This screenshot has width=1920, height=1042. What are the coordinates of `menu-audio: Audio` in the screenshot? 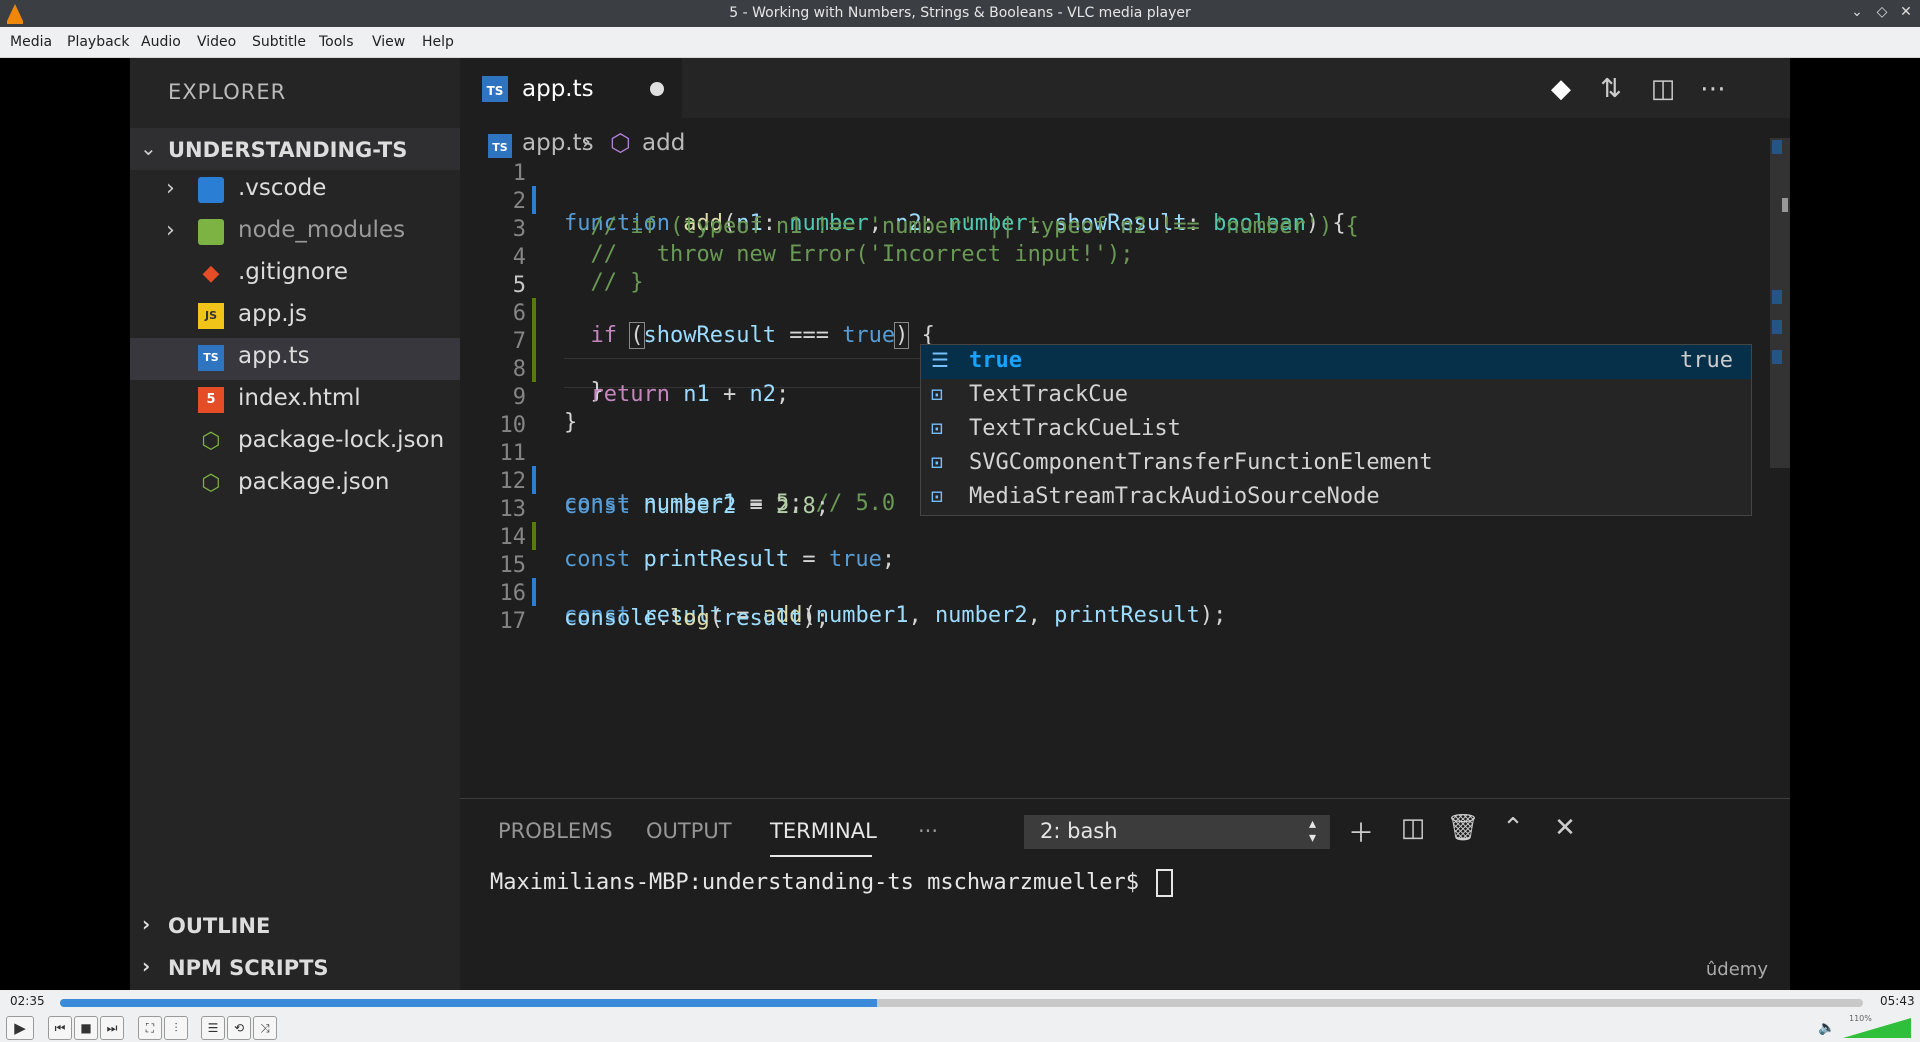 It's located at (161, 42).